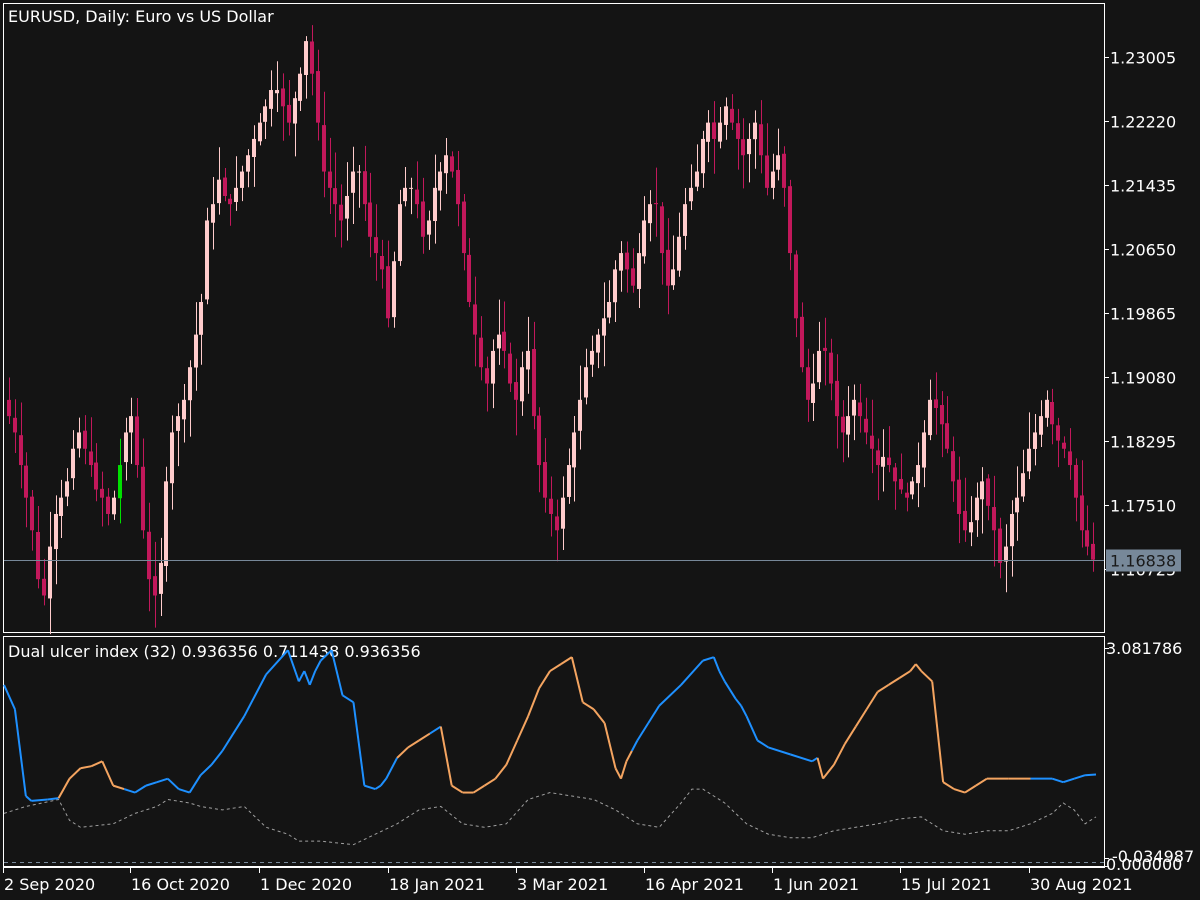 This screenshot has width=1200, height=900. Describe the element at coordinates (1143, 506) in the screenshot. I see `price-tick-label: 1.17510` at that location.